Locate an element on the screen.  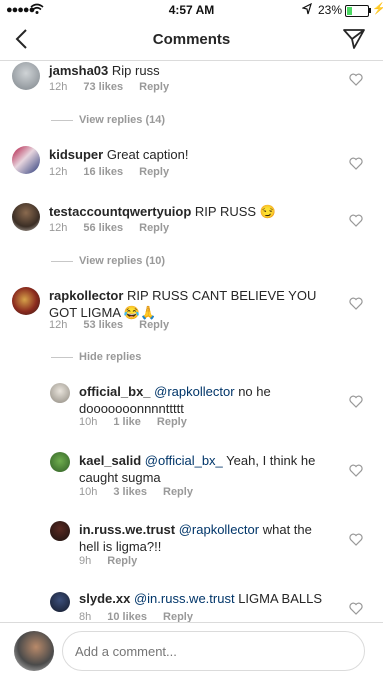
comment-text: kidsuper Great caption! is located at coordinates (191, 154).